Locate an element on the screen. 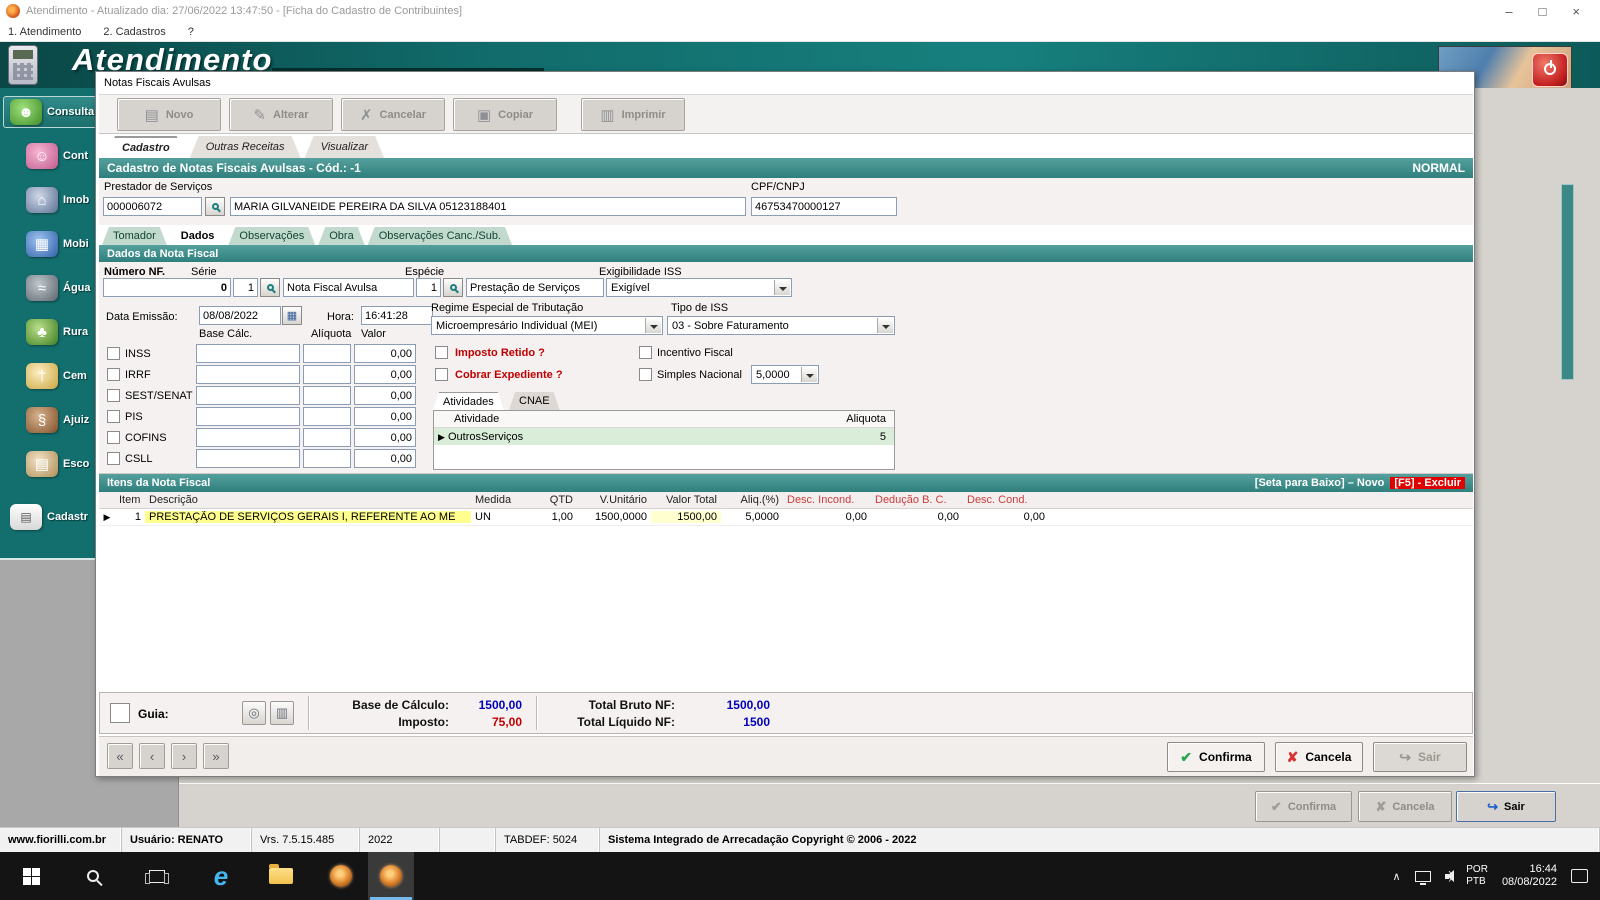 The width and height of the screenshot is (1600, 900). sest-senat-aliquota-input is located at coordinates (327, 395).